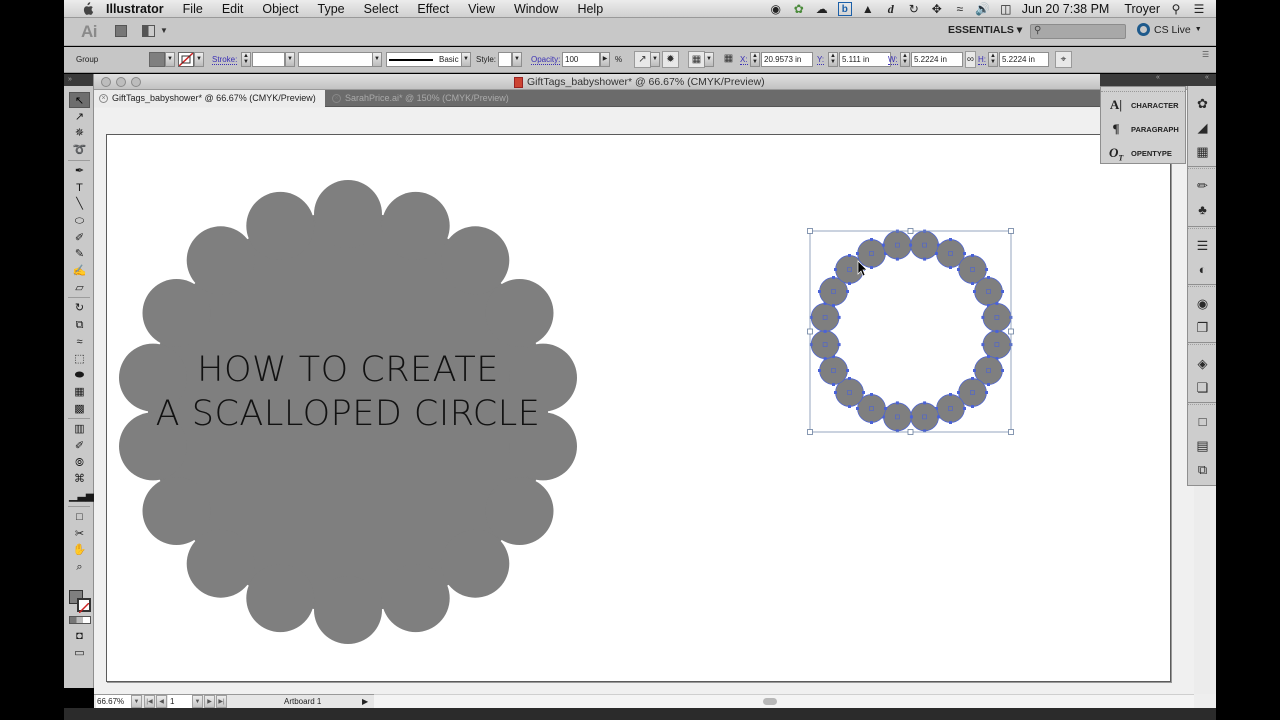 This screenshot has height=720, width=1280. Describe the element at coordinates (1199, 9) in the screenshot. I see `notification-list-icon: ☰` at that location.